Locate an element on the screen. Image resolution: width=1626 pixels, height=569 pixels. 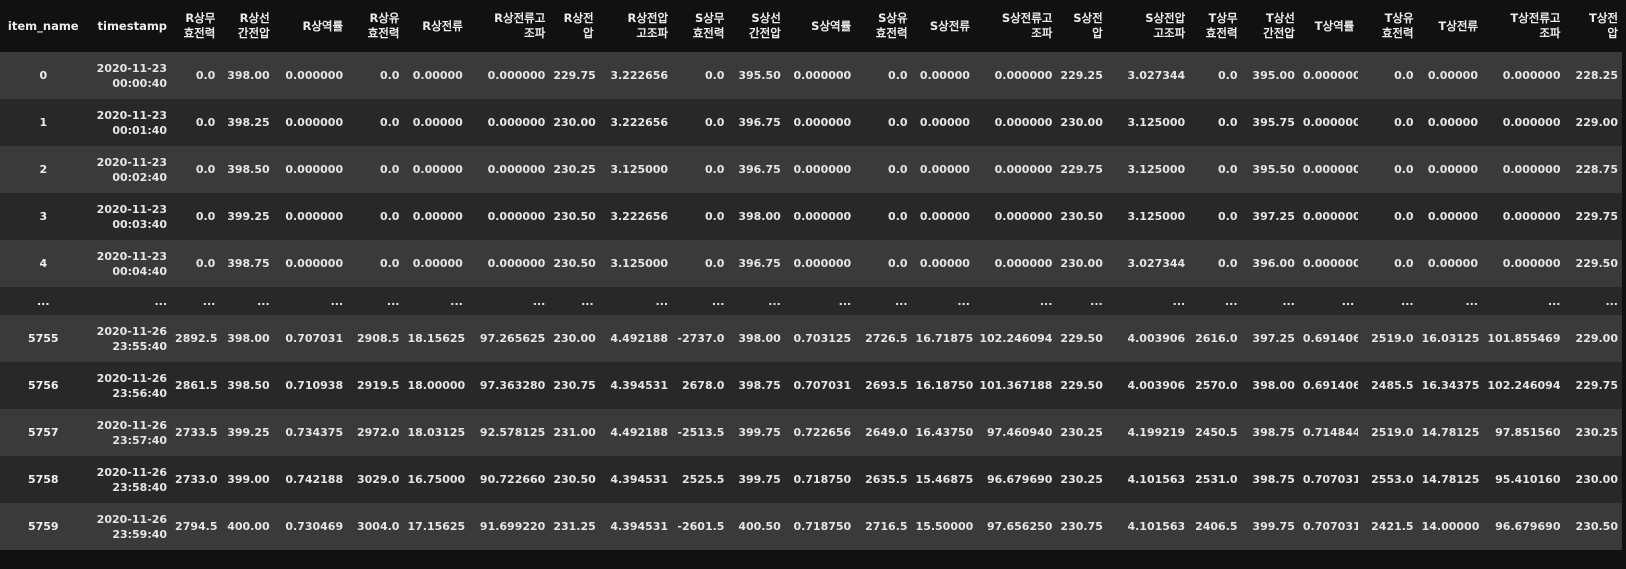
table-cell: 2635.5 is located at coordinates (883, 479).